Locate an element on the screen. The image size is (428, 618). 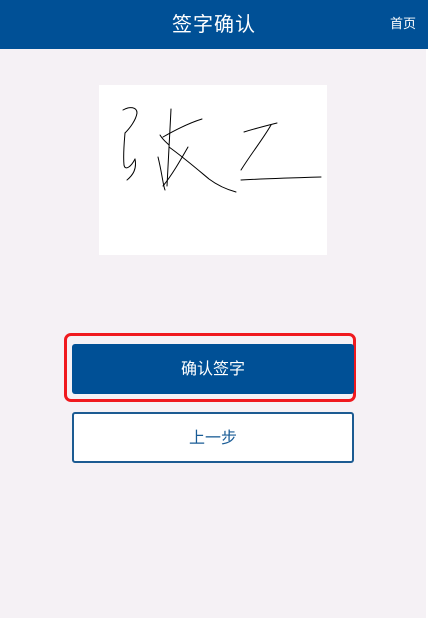
page-title: 签字确认 is located at coordinates (214, 24).